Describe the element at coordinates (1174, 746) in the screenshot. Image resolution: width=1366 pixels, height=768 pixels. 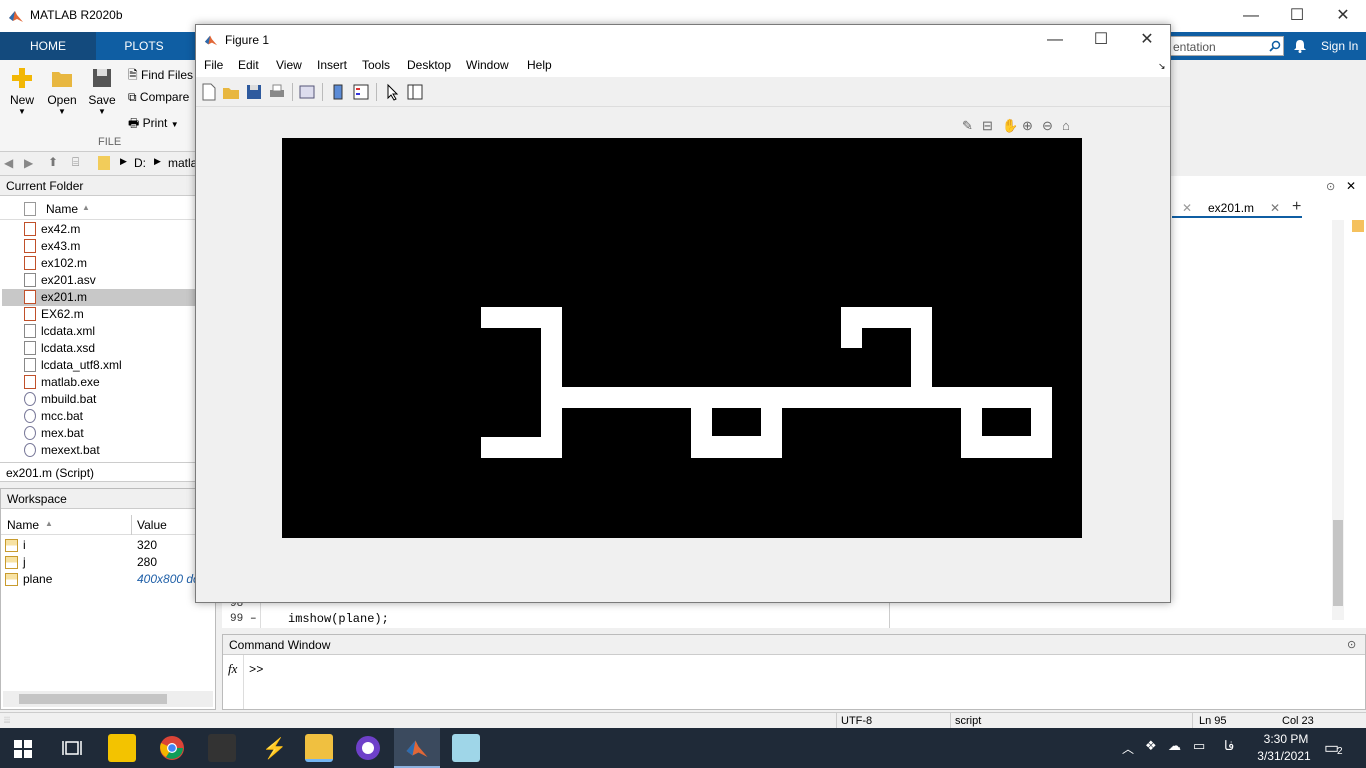
I see `cloud-icon: ☁` at that location.